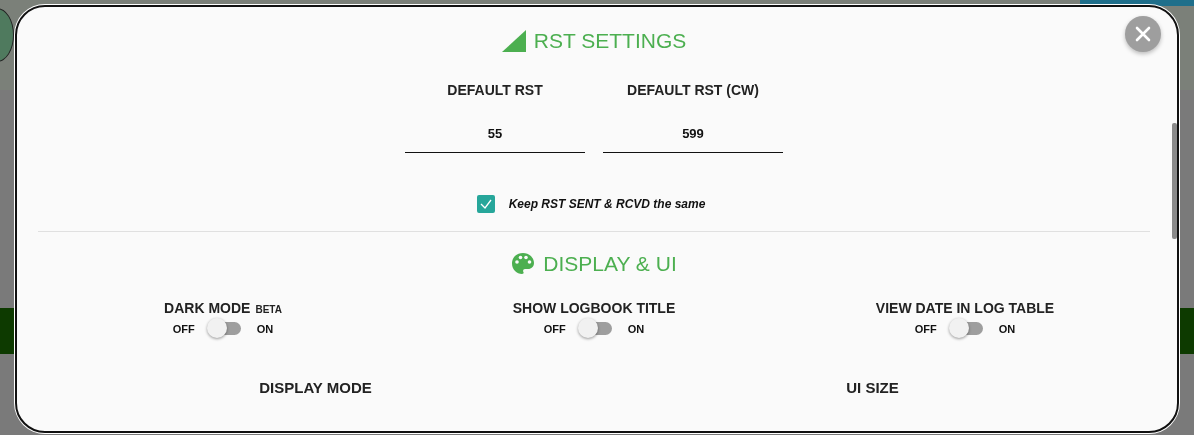 This screenshot has height=435, width=1194. Describe the element at coordinates (315, 387) in the screenshot. I see `subsection-heading: DISPLAY MODE` at that location.